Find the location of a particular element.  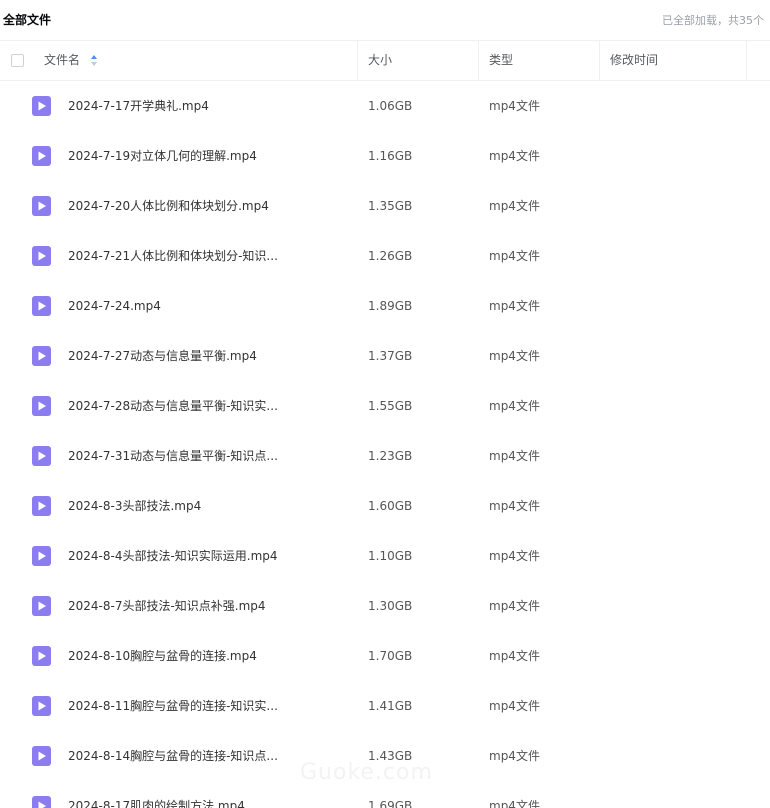

file-size: 1.60GB is located at coordinates (390, 506).